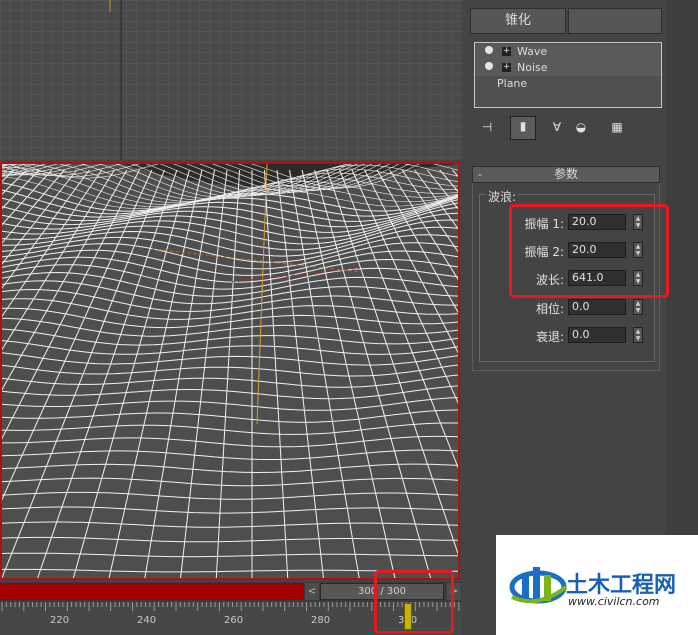 The image size is (698, 635). I want to click on time-slider-progress, so click(152, 591).